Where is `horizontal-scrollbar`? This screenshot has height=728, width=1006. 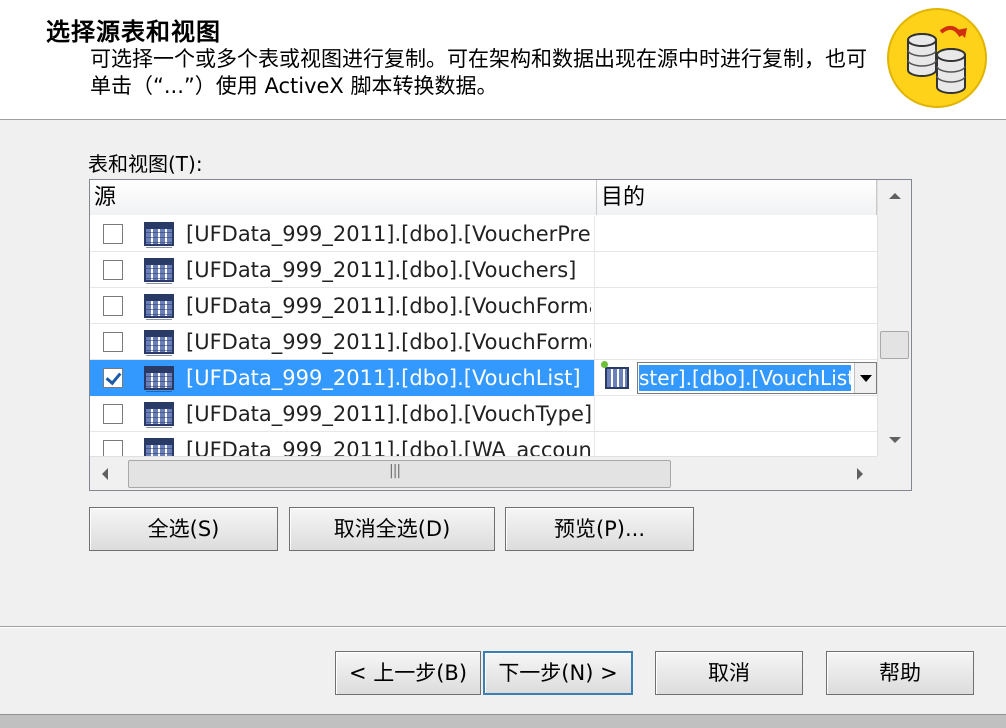 horizontal-scrollbar is located at coordinates (483, 473).